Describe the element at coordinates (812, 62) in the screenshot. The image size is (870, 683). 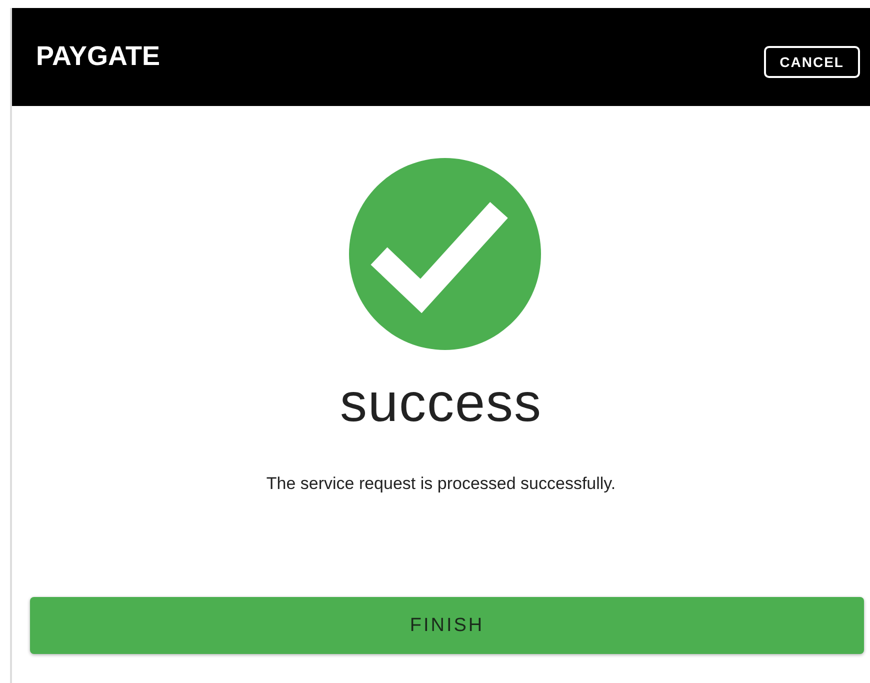
I see `cancel-button: CANCEL` at that location.